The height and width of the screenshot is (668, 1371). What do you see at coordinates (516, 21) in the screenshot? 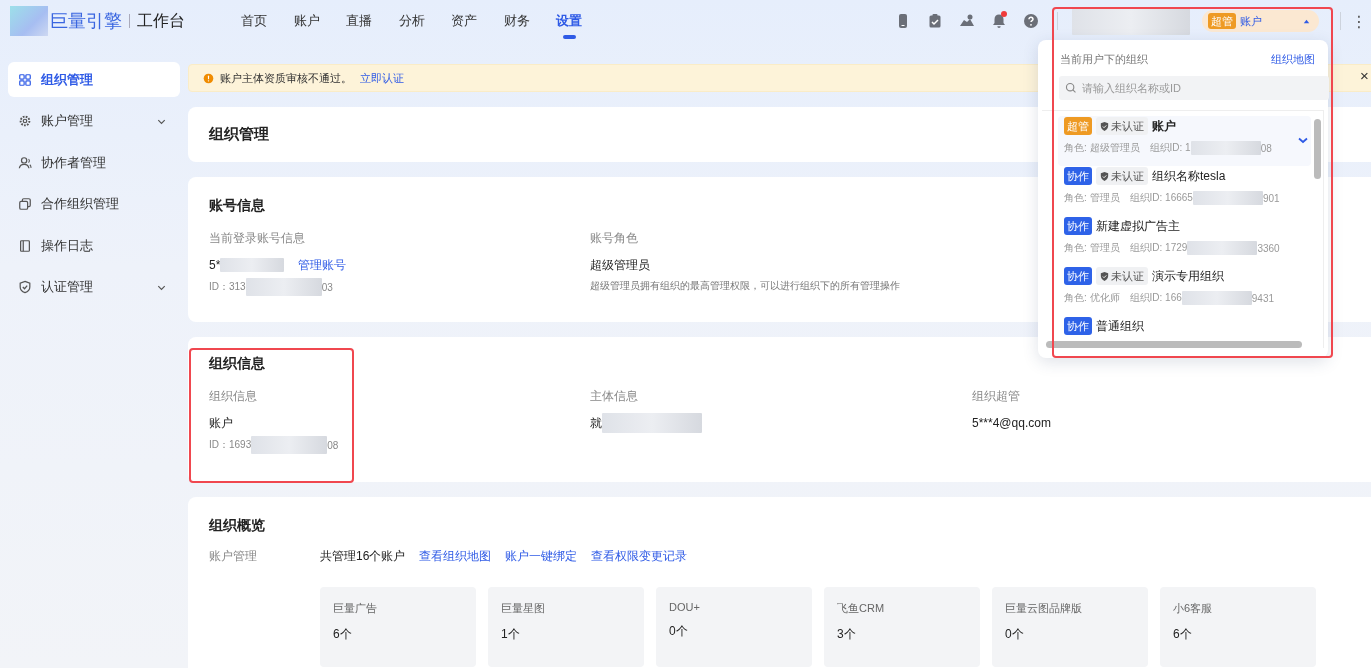
I see `nav-tab: 财务` at bounding box center [516, 21].